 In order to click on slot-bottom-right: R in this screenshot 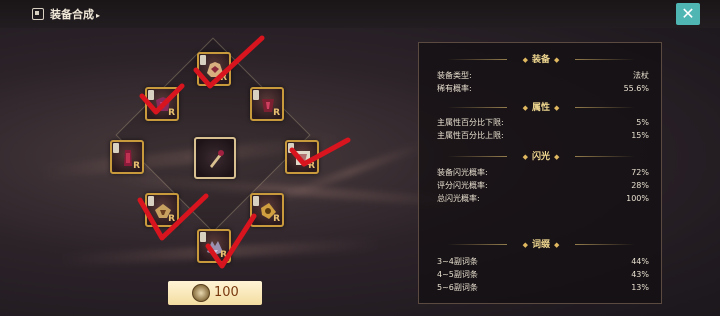, I will do `click(267, 210)`.